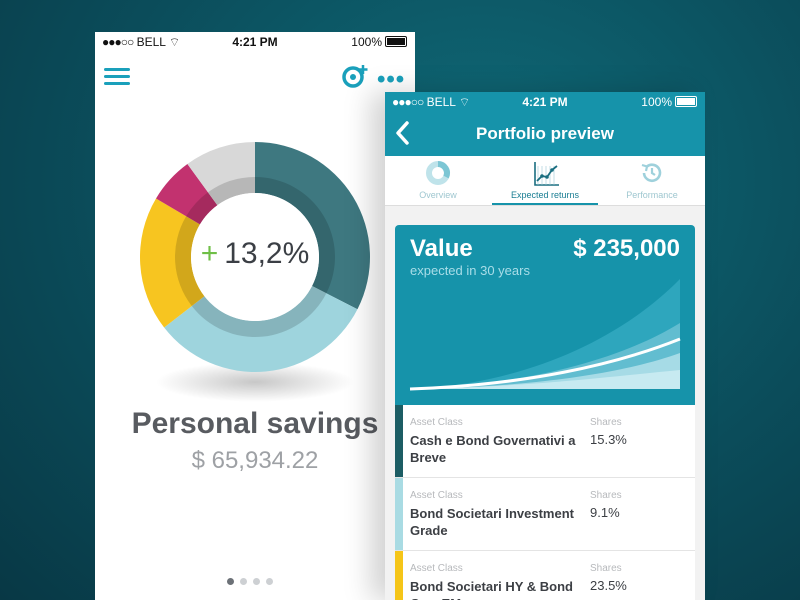  I want to click on chart-icon, so click(546, 174).